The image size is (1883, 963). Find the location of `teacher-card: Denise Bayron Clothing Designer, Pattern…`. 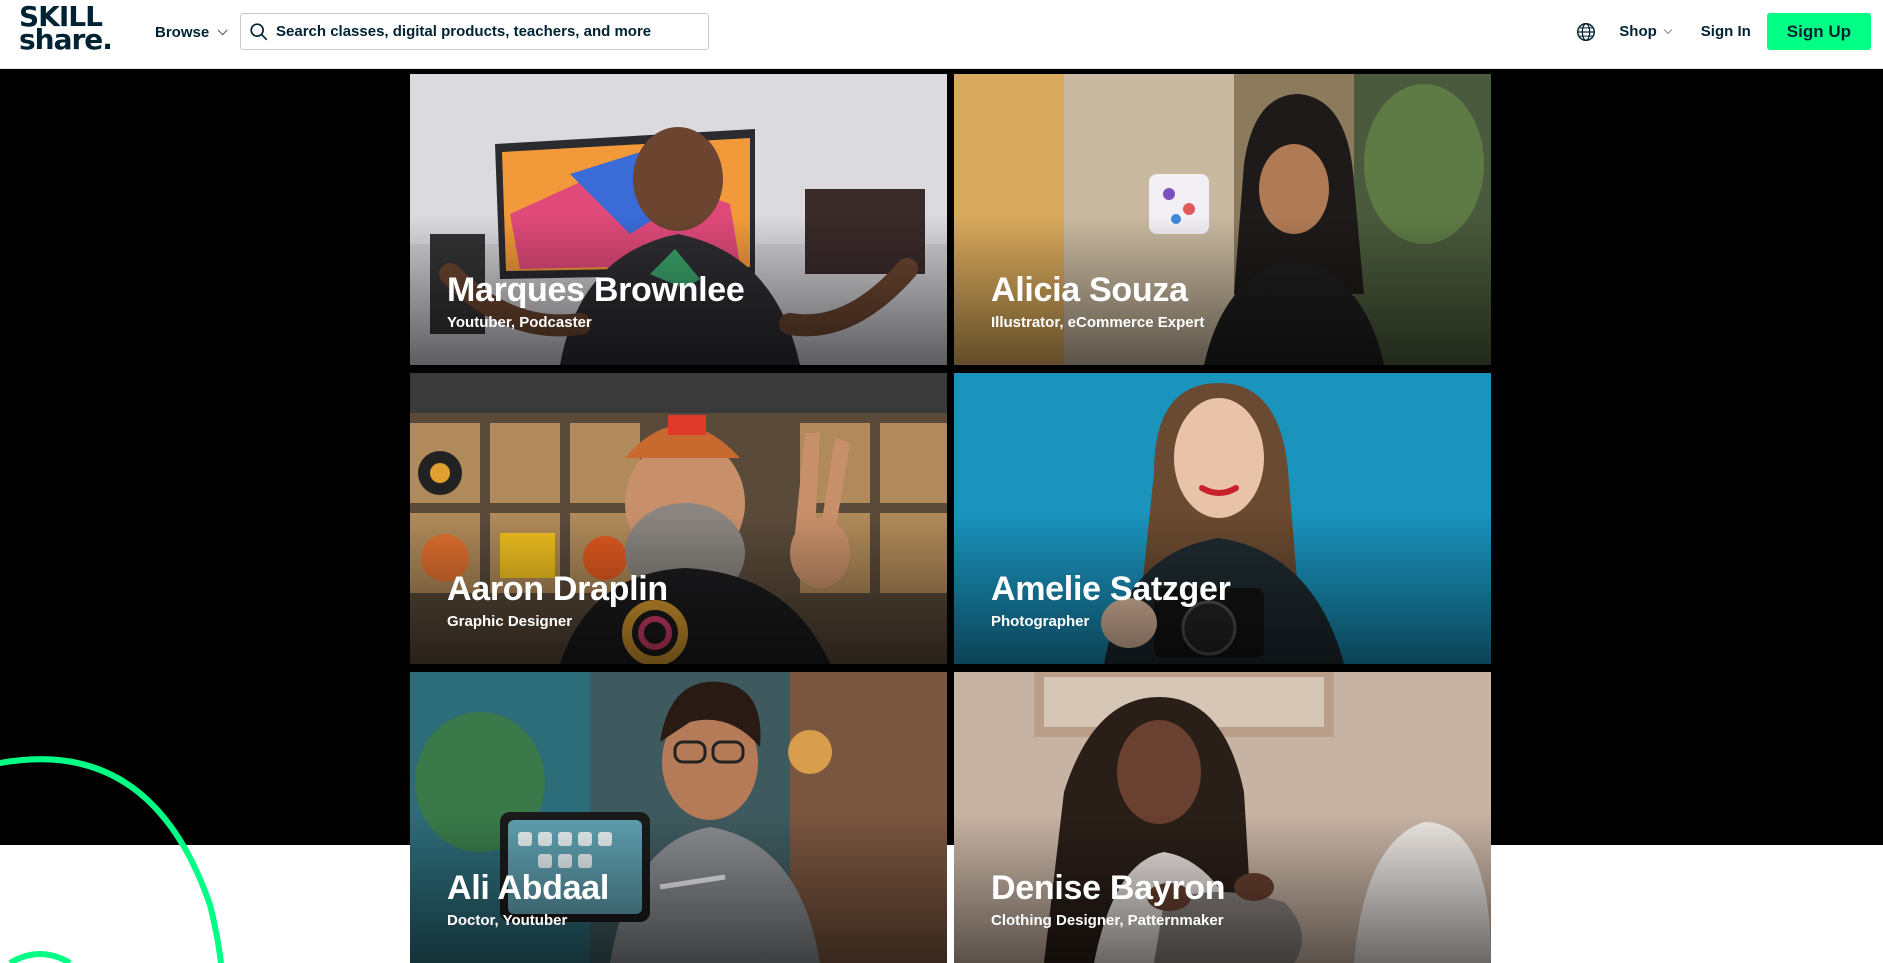

teacher-card: Denise Bayron Clothing Designer, Pattern… is located at coordinates (1222, 817).